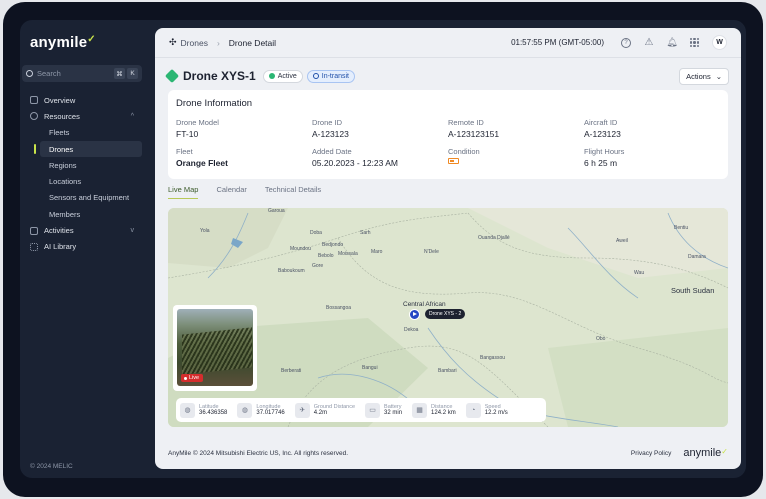 The width and height of the screenshot is (766, 499). I want to click on tab-technical-details: Technical Details, so click(293, 192).